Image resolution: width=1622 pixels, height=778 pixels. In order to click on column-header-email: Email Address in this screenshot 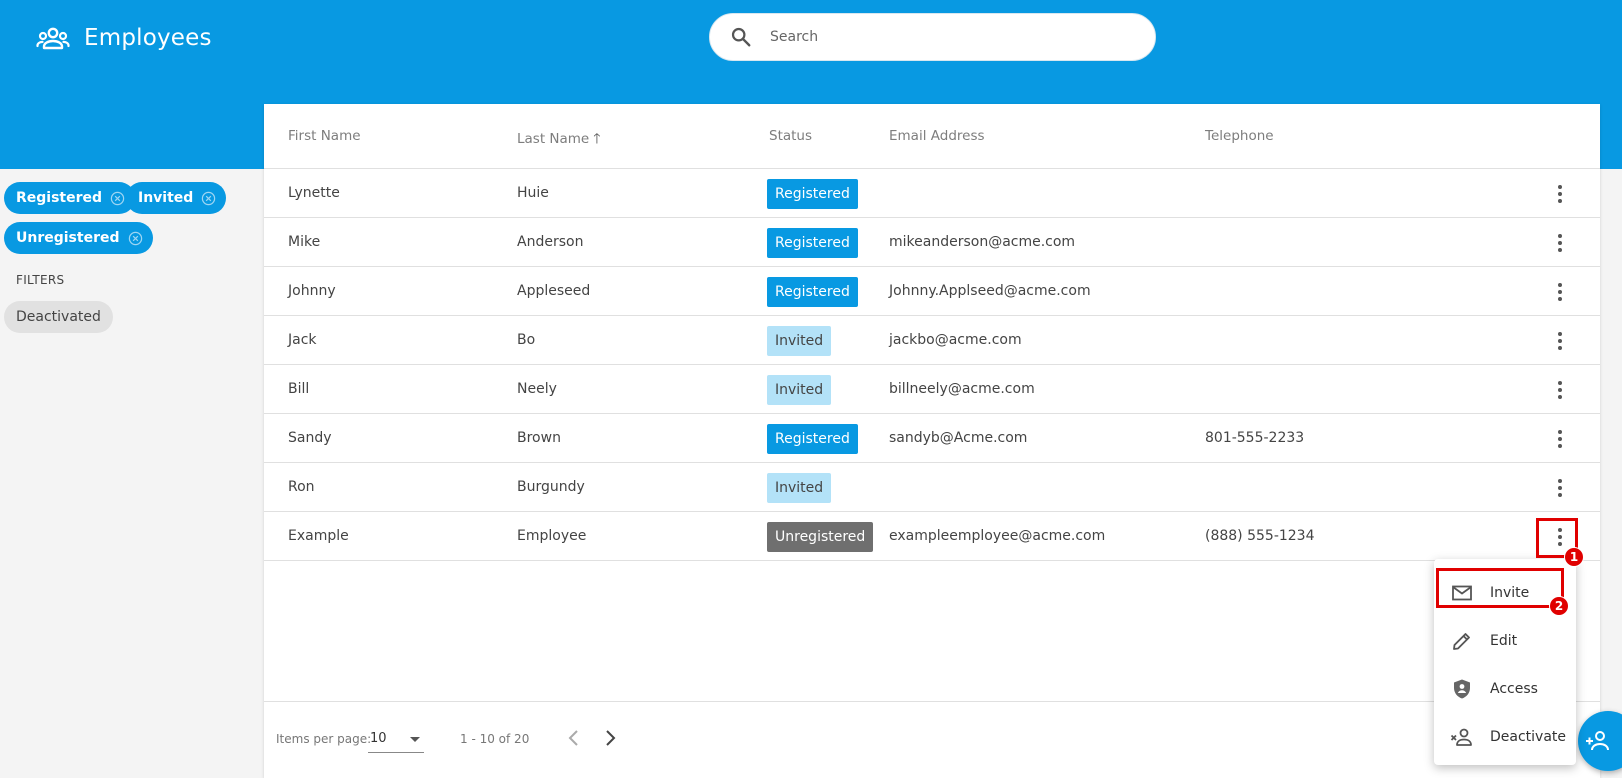, I will do `click(937, 136)`.